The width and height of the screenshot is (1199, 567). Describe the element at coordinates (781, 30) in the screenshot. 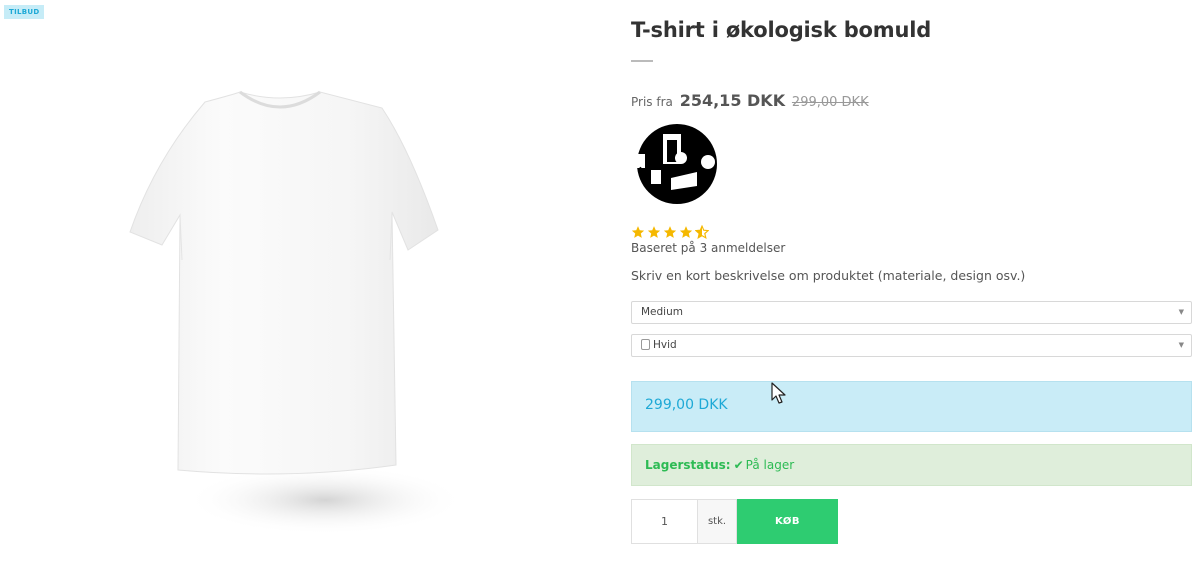

I see `product-title: T-shirt i økologisk bomuld` at that location.